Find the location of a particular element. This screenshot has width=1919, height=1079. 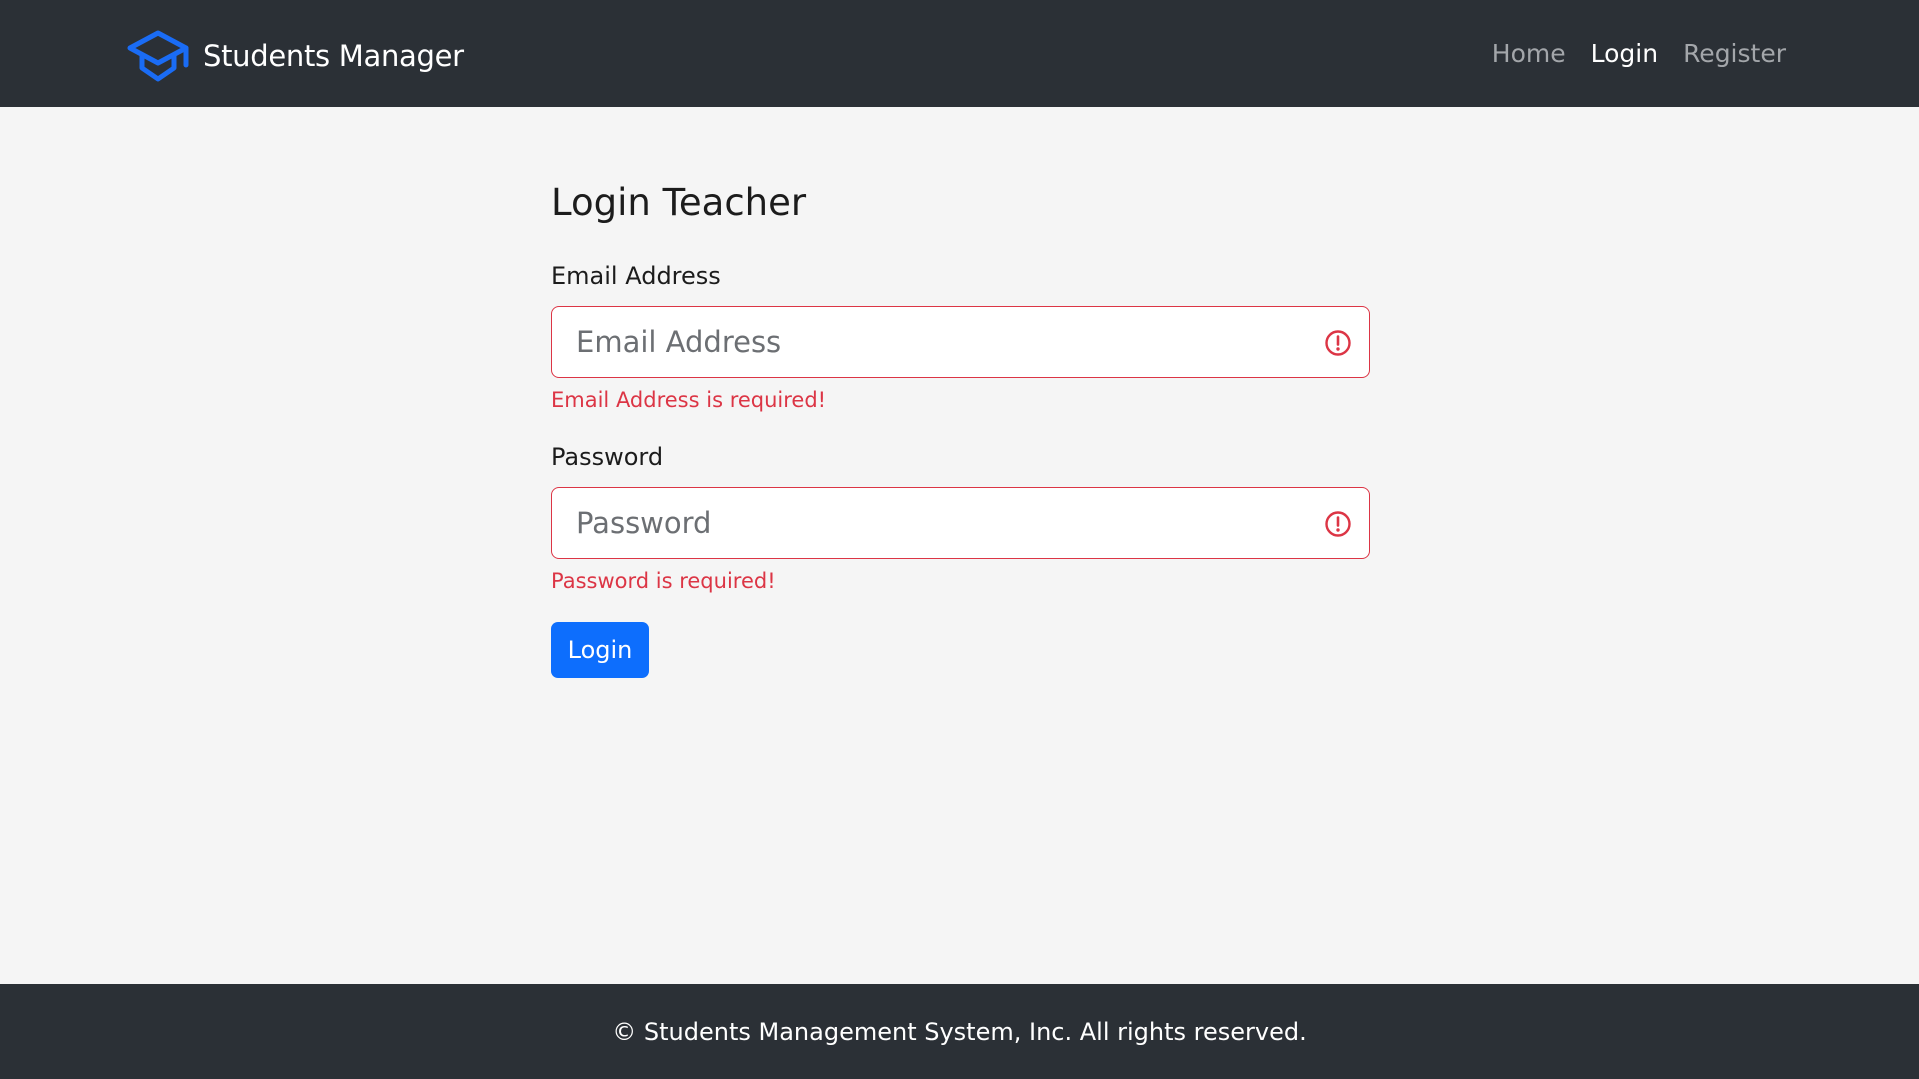

brand-link: Students Manager is located at coordinates (295, 56).